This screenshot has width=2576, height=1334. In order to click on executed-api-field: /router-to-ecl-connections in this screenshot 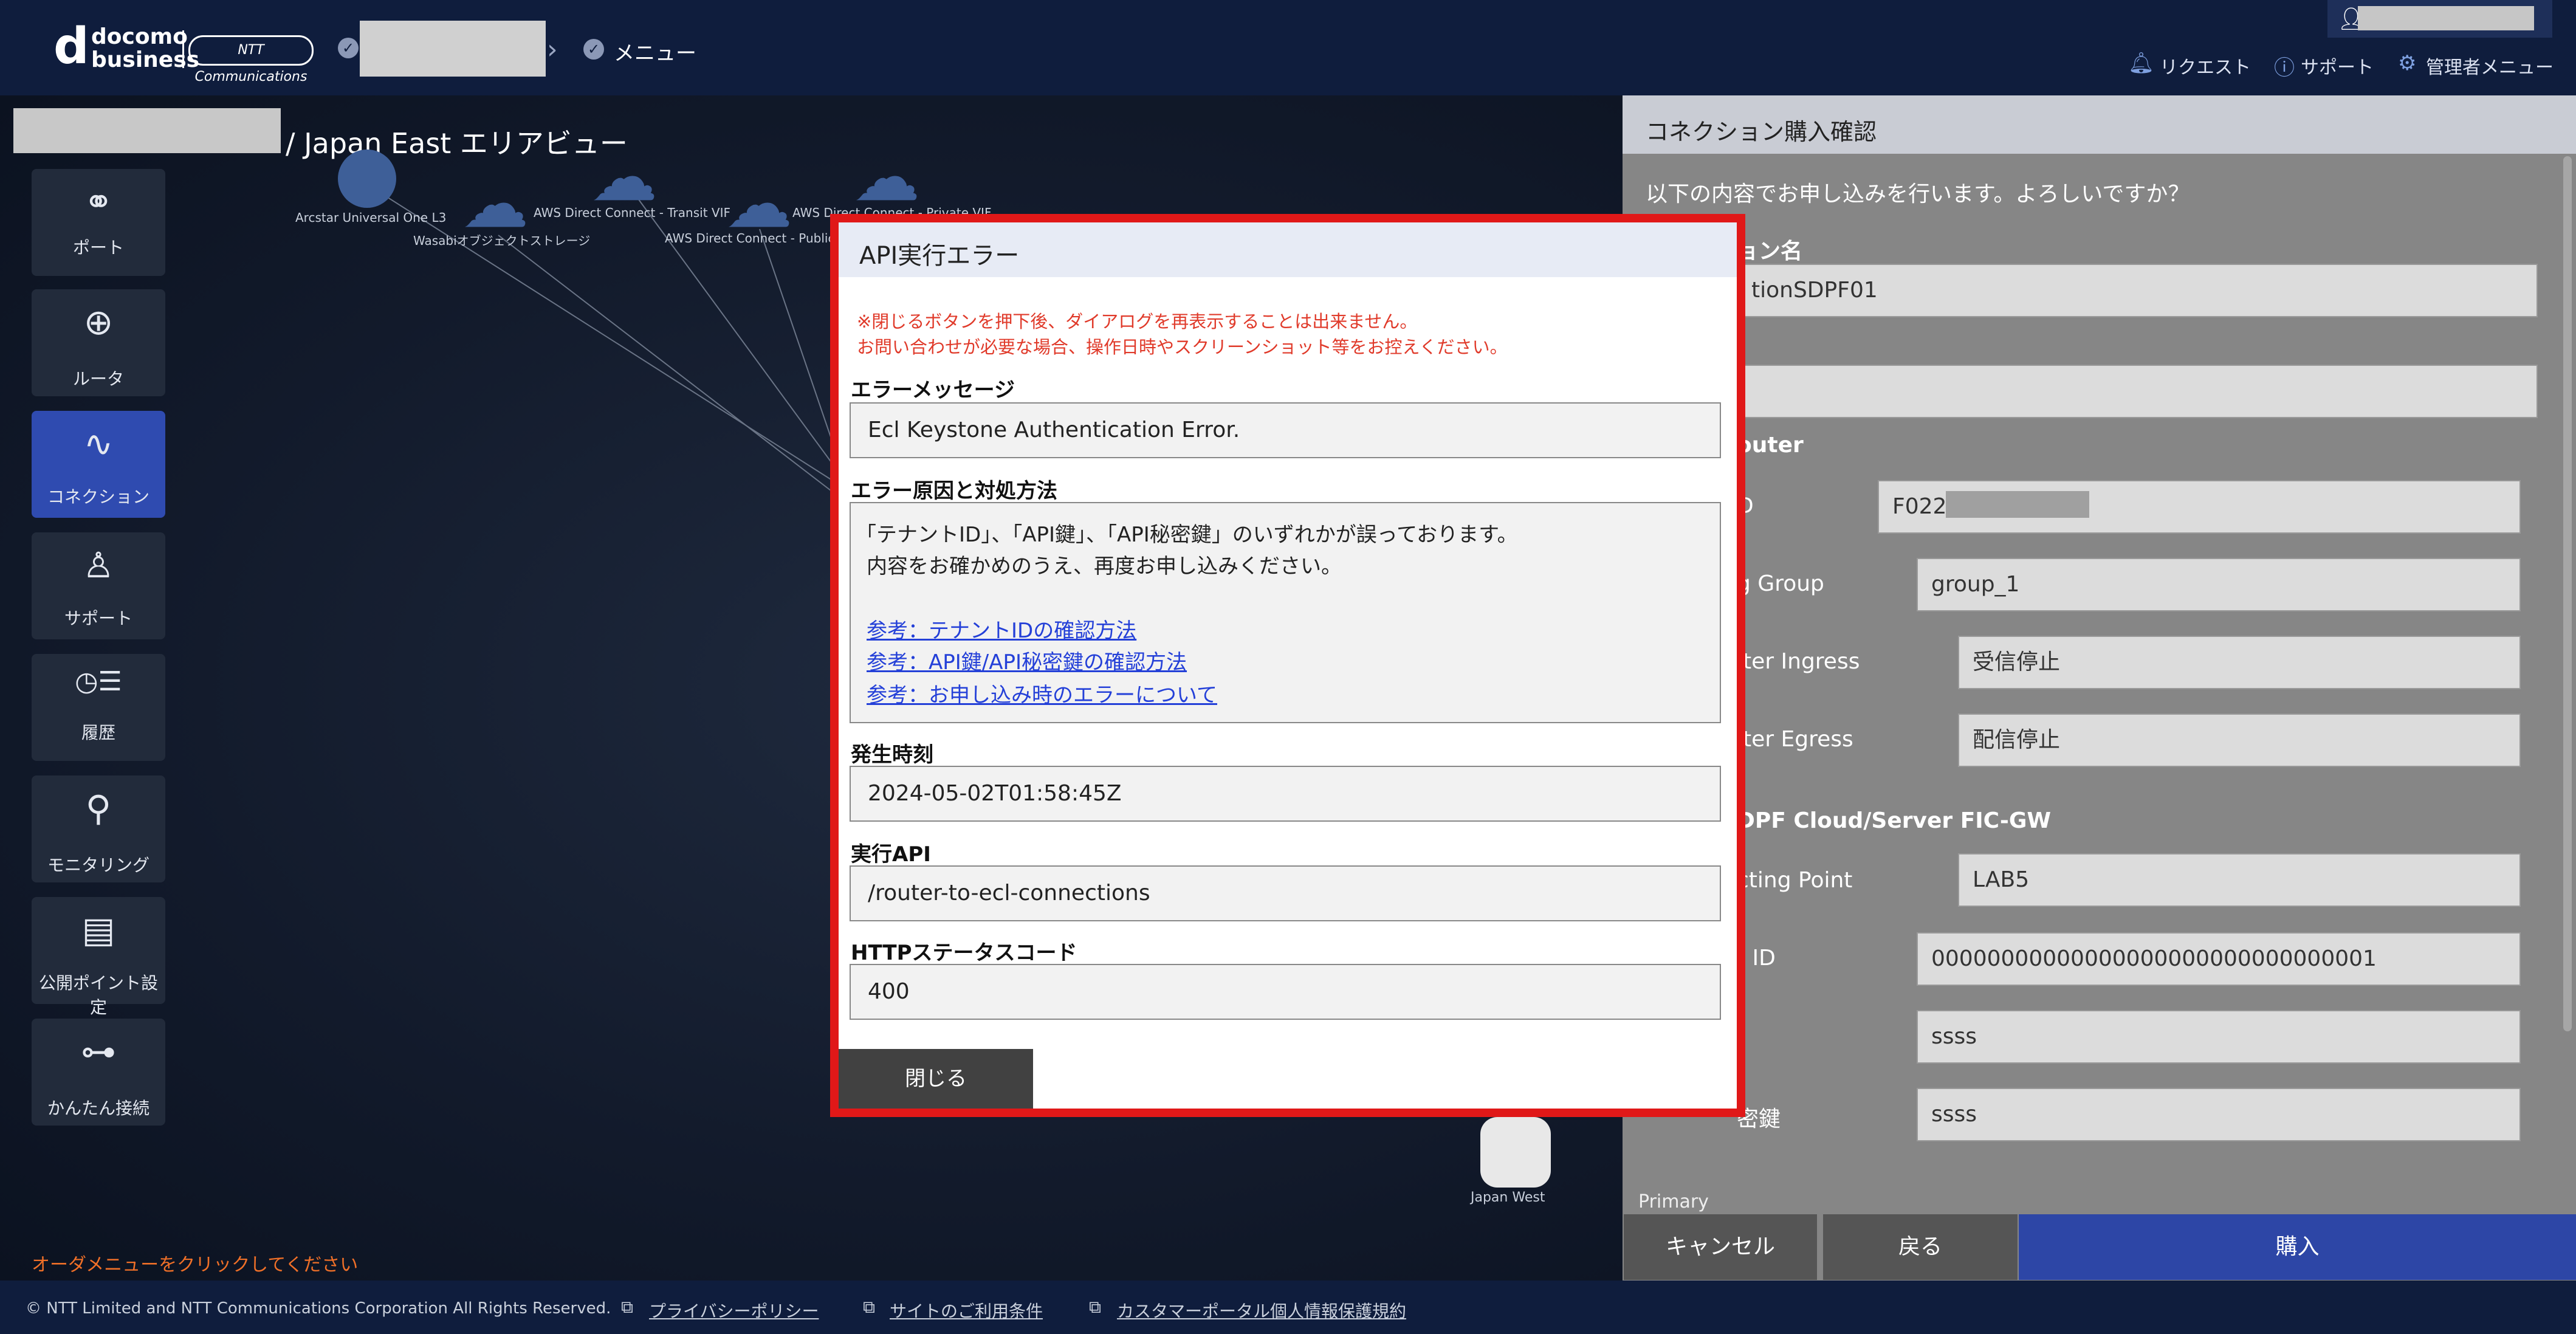, I will do `click(1285, 893)`.